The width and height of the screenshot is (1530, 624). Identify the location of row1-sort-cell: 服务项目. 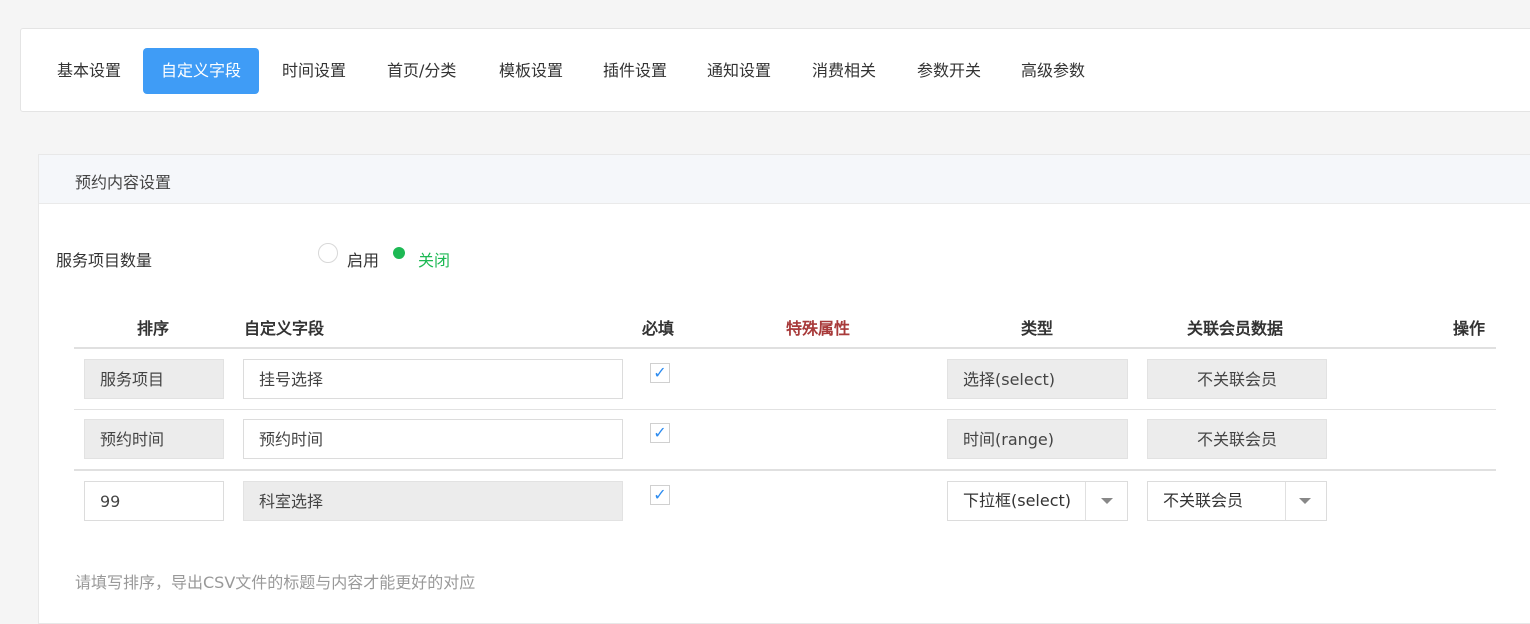
(154, 379).